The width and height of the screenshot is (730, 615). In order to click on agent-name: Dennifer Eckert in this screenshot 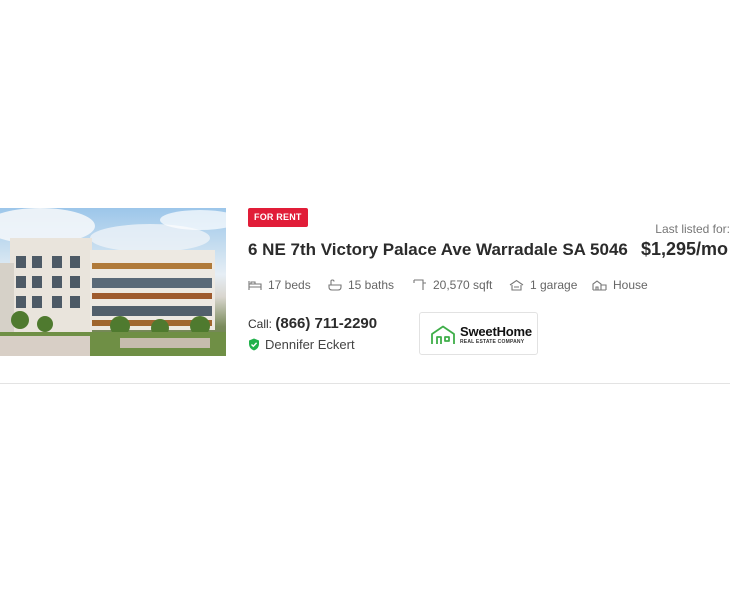, I will do `click(310, 344)`.